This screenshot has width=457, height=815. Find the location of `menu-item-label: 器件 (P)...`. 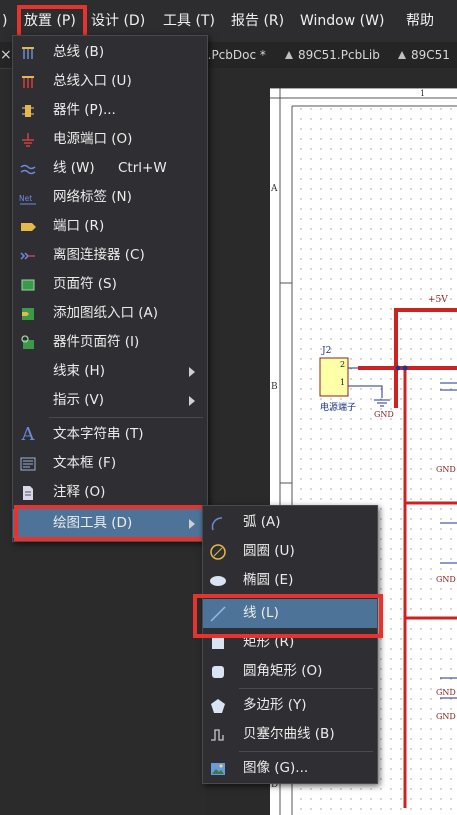

menu-item-label: 器件 (P)... is located at coordinates (84, 110).